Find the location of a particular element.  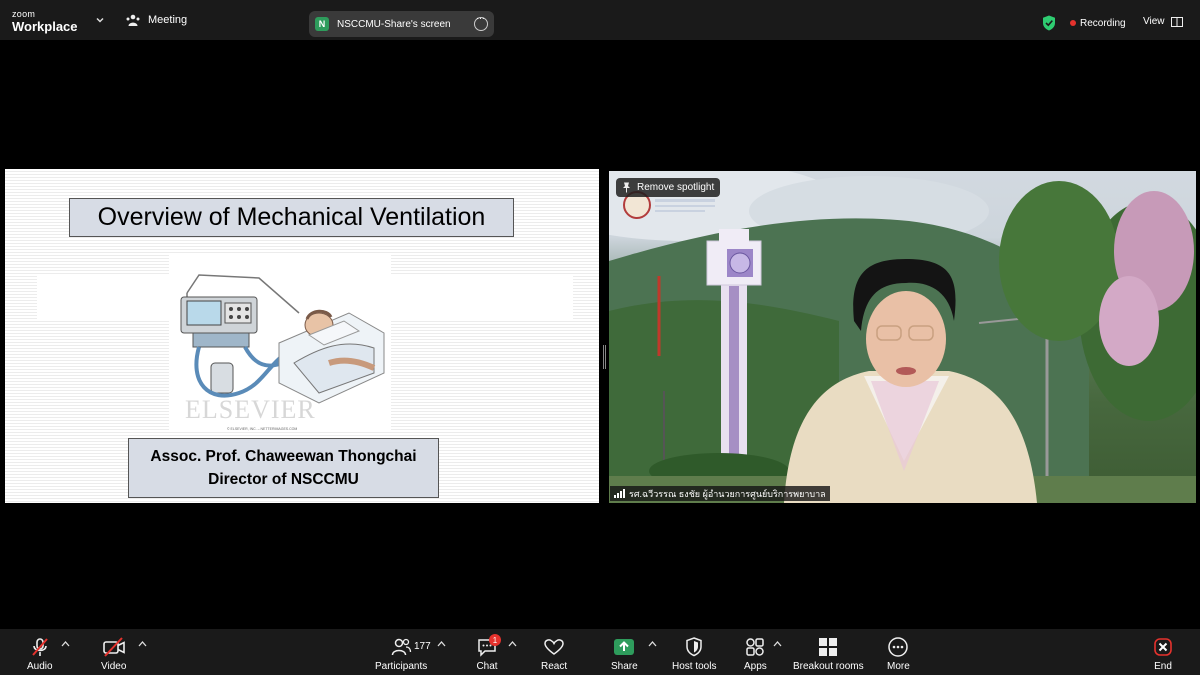

host-tools-label: Host tools is located at coordinates (694, 666).